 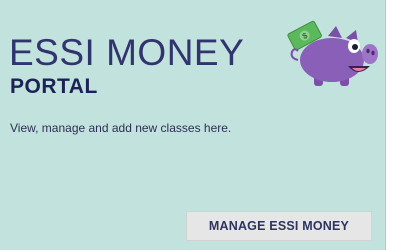 I want to click on card-description: View, manage and add new classes here., so click(x=121, y=128).